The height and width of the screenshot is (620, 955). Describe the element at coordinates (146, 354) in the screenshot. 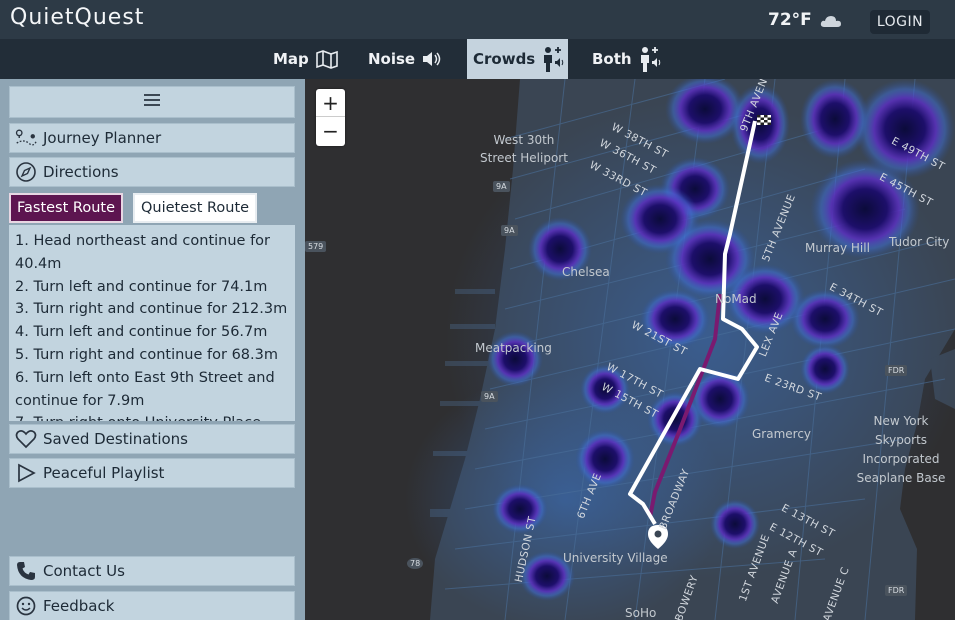

I see `direction-step: 5. Turn right and continue for 68.3m` at that location.